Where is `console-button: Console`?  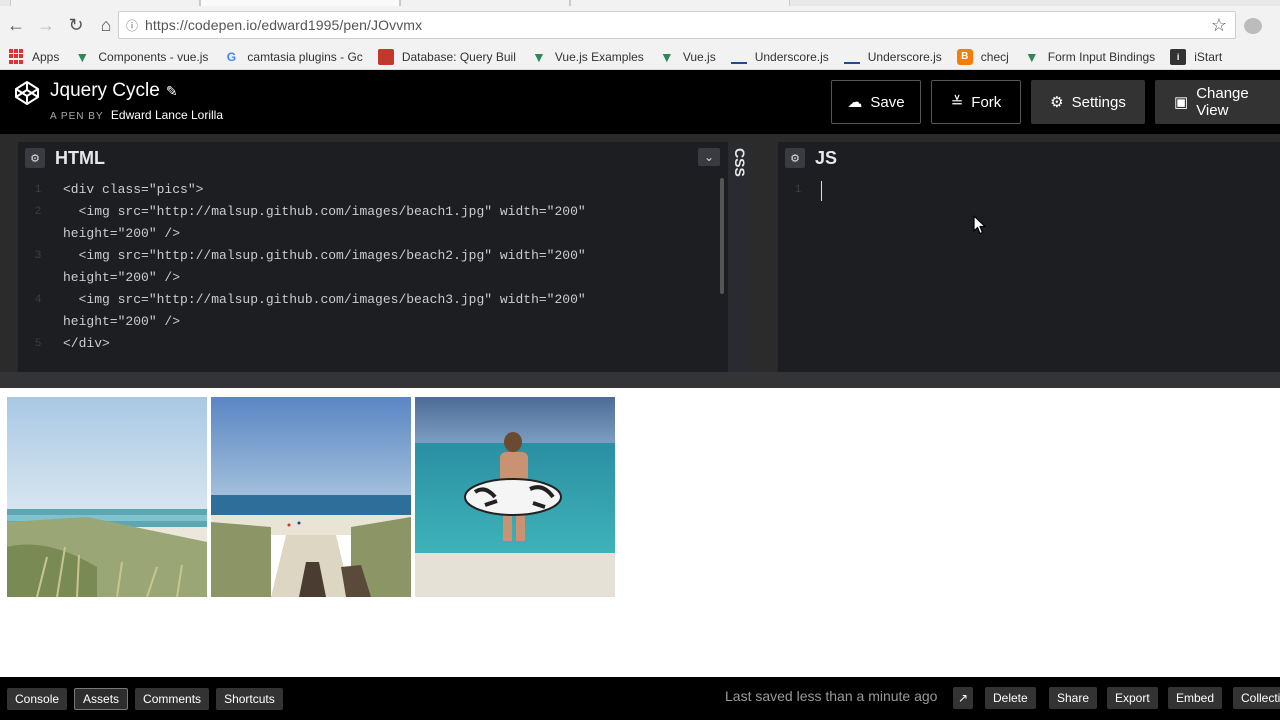 console-button: Console is located at coordinates (37, 698).